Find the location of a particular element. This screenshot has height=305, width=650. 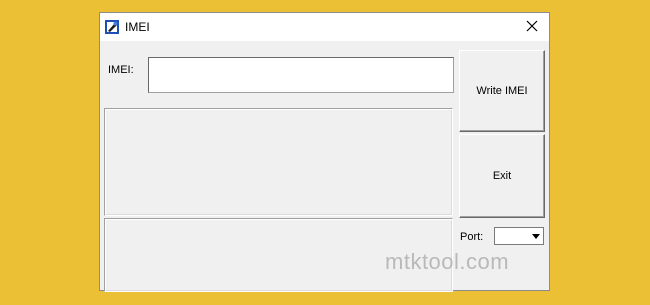

close-icon is located at coordinates (532, 27).